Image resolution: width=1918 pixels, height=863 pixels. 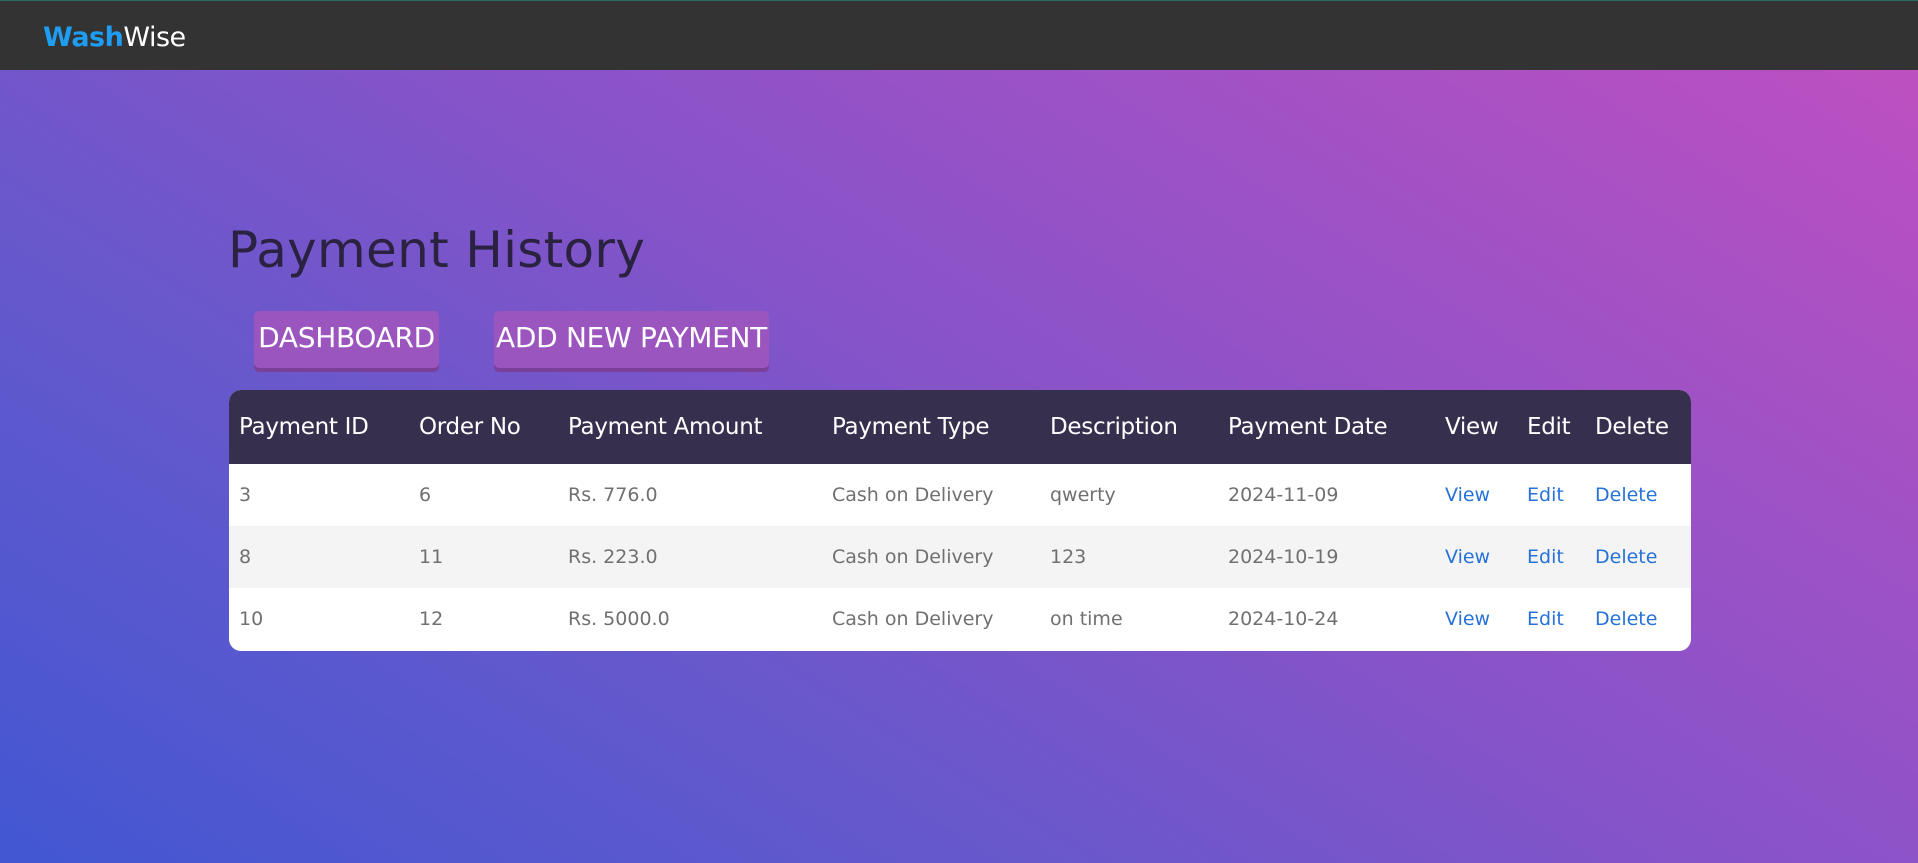 What do you see at coordinates (431, 557) in the screenshot?
I see `cell-order-no: 11` at bounding box center [431, 557].